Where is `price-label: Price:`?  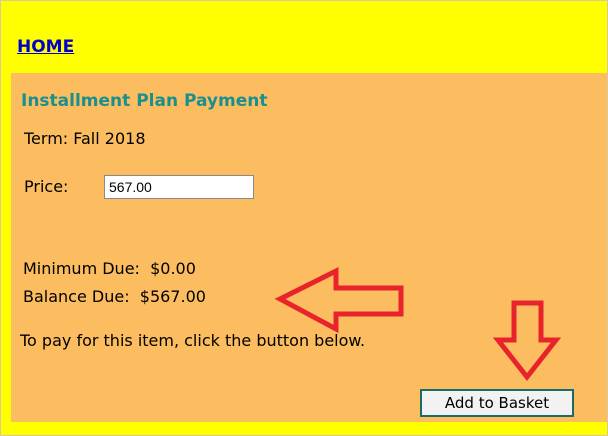
price-label: Price: is located at coordinates (46, 186).